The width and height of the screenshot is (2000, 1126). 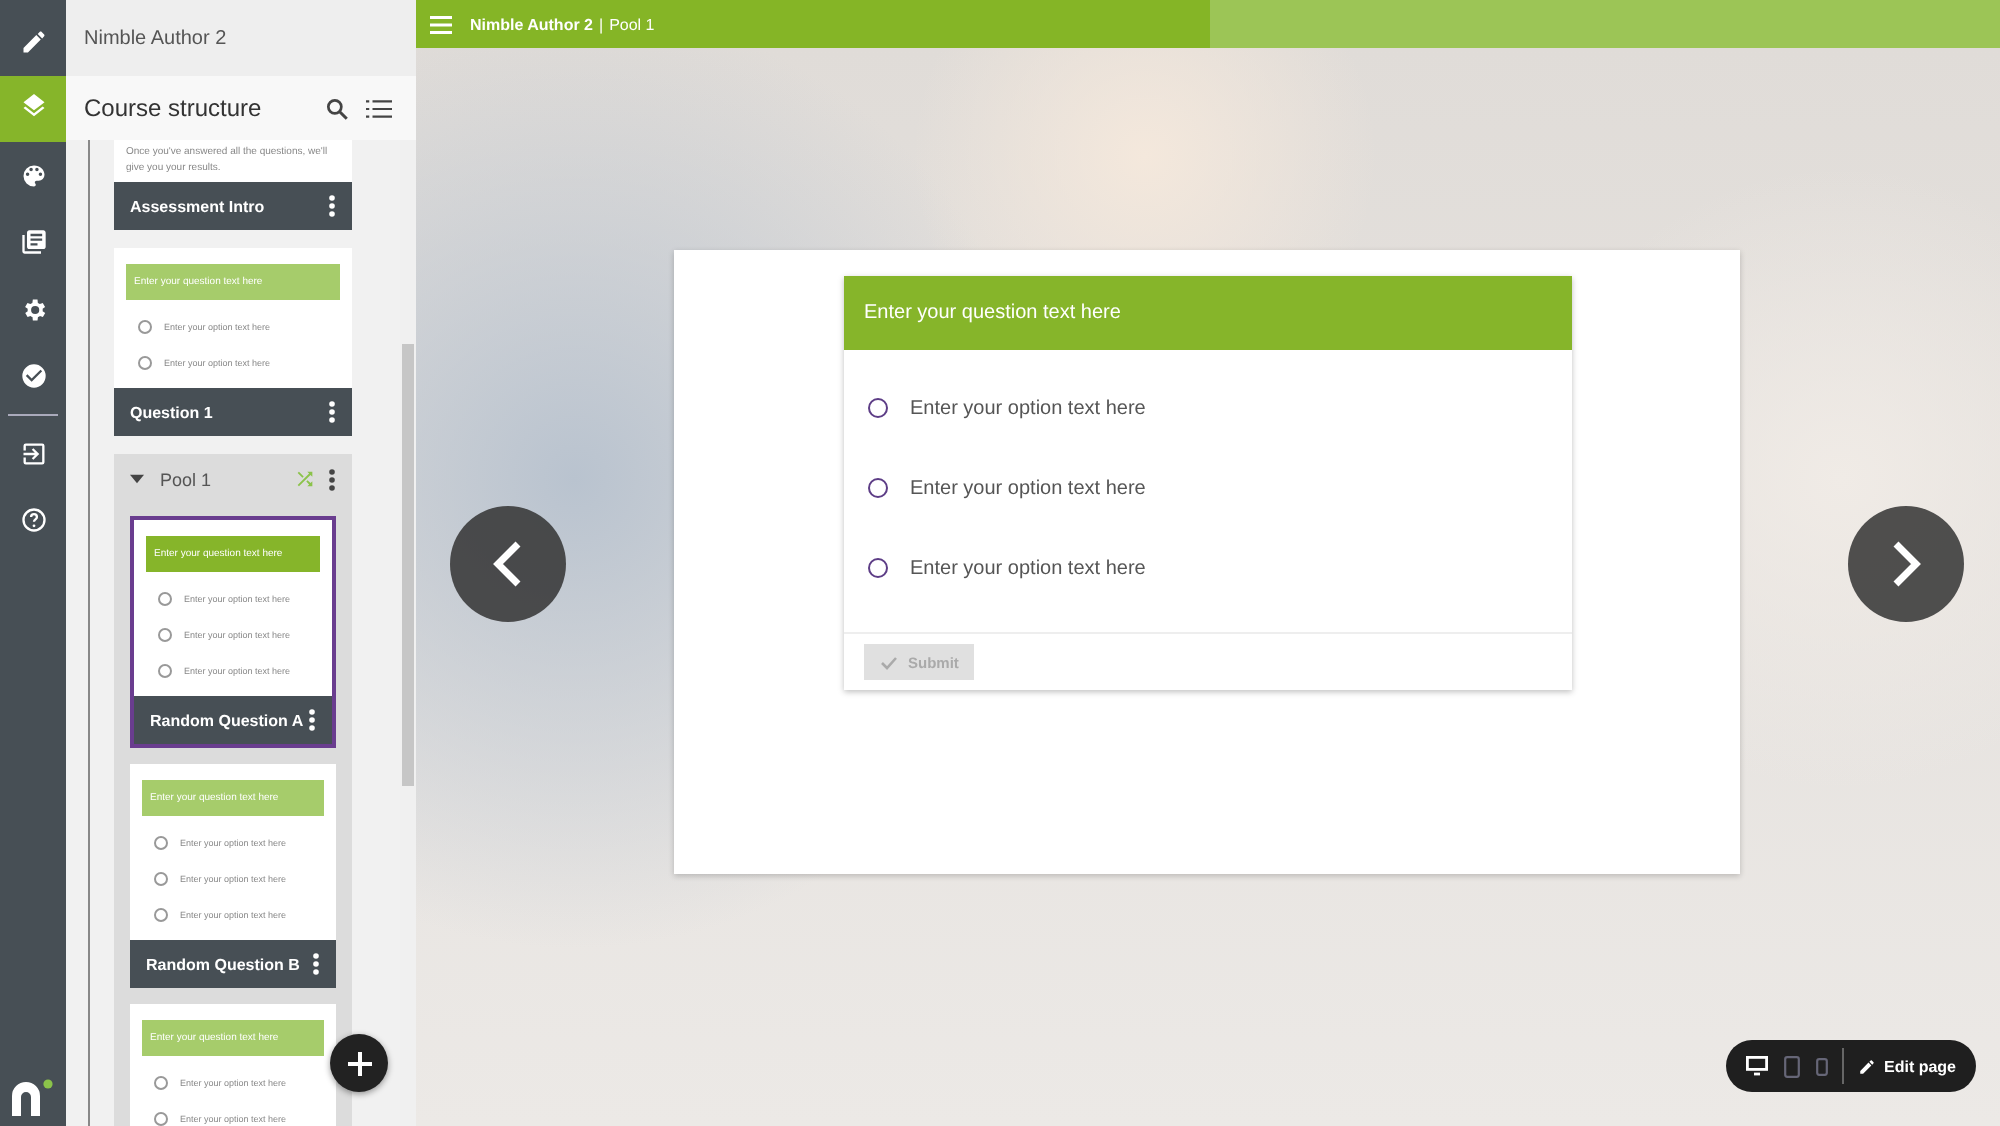 I want to click on search-icon, so click(x=337, y=108).